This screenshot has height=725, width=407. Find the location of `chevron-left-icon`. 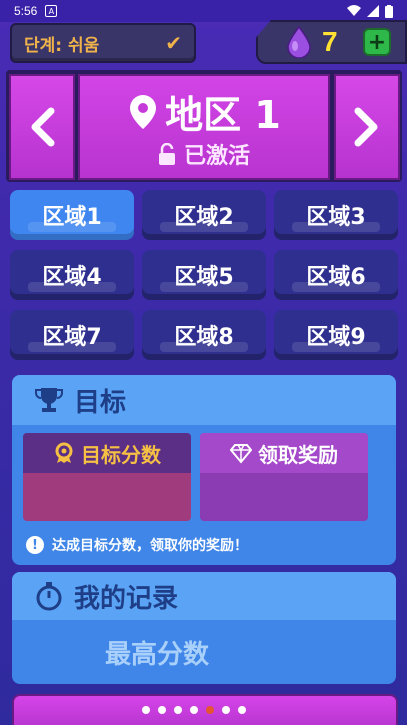

chevron-left-icon is located at coordinates (43, 127).